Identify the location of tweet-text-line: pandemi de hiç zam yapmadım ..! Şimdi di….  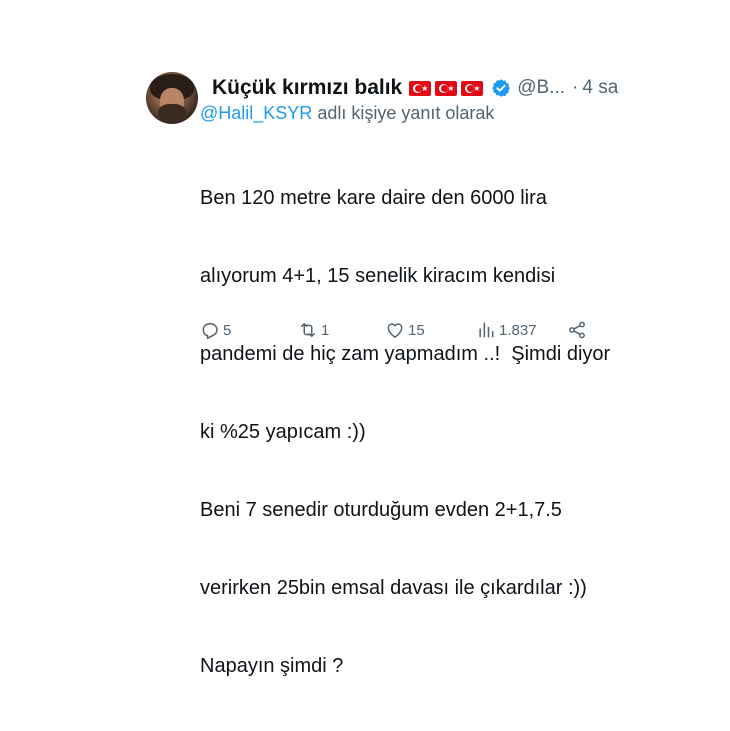
(405, 354).